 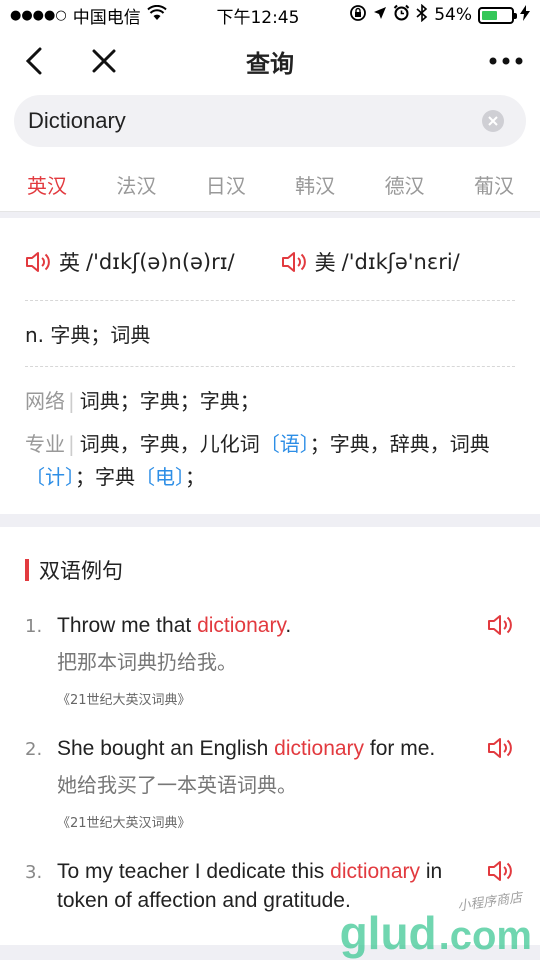 I want to click on uk-pronunciation: 英 /'dɪkʃ(ə)n(ə)rɪ/, so click(x=130, y=262).